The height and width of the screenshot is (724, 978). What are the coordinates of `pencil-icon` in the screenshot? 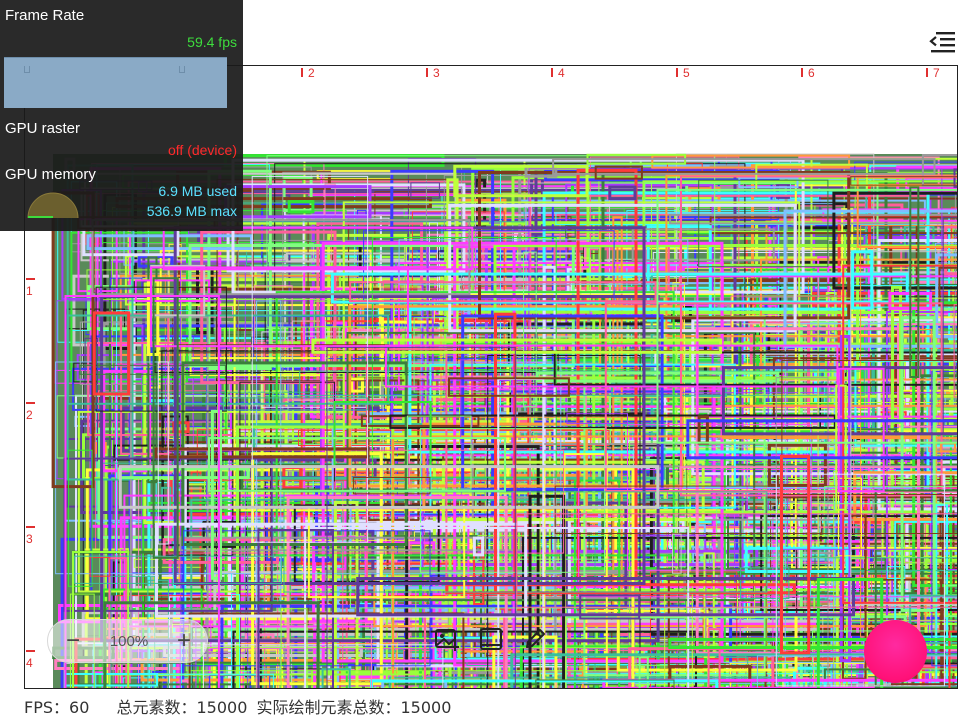 It's located at (535, 638).